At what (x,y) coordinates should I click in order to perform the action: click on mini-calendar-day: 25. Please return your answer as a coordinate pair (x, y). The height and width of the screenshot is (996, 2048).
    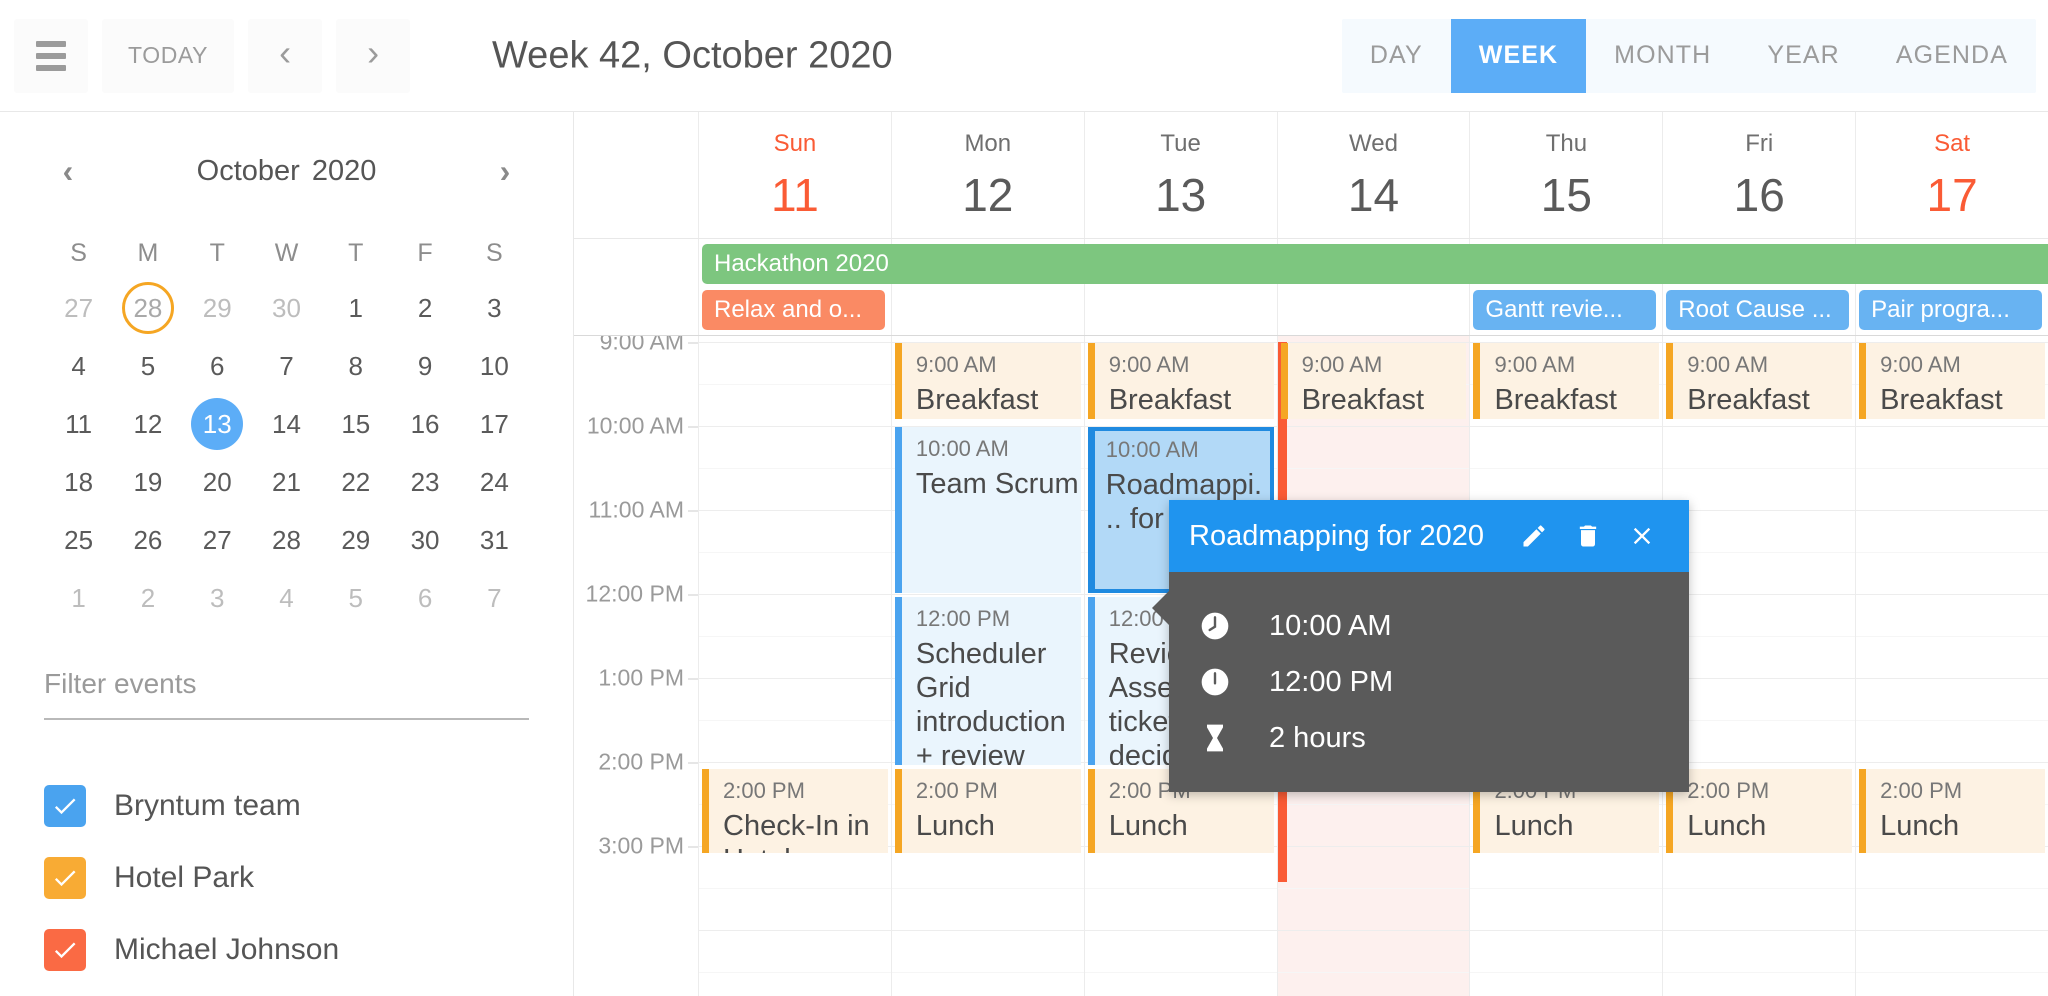
    Looking at the image, I should click on (78, 540).